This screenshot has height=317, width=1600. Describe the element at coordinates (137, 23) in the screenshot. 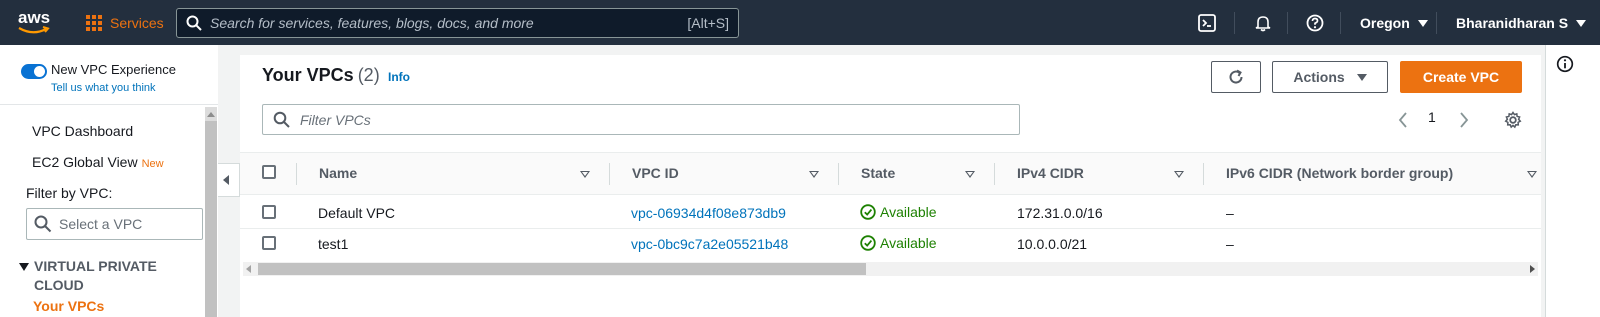

I see `services-label: Services` at that location.